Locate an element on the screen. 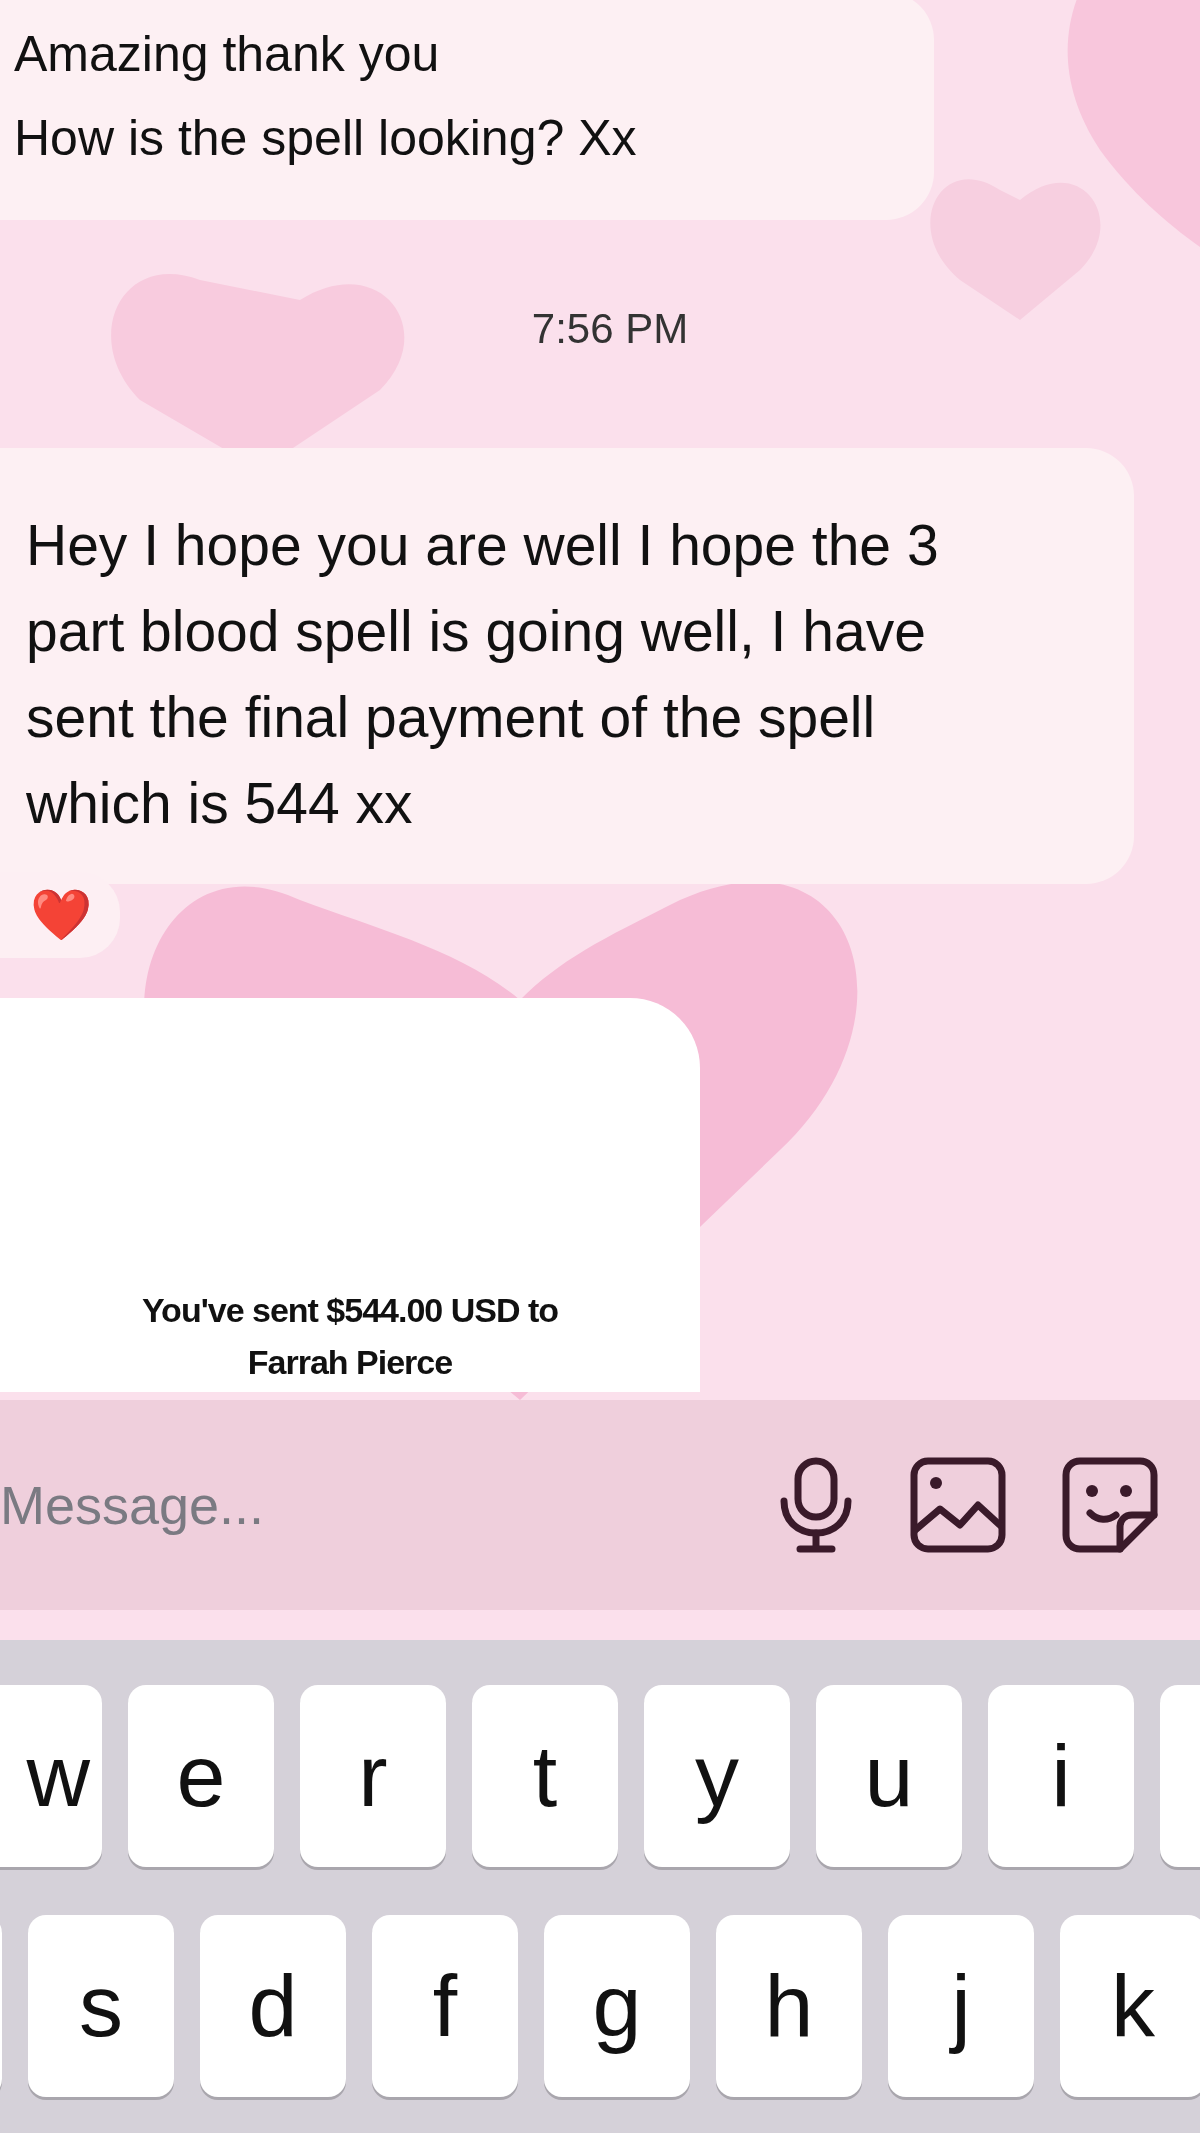 The width and height of the screenshot is (1200, 2133). keyboard-key: t is located at coordinates (545, 1776).